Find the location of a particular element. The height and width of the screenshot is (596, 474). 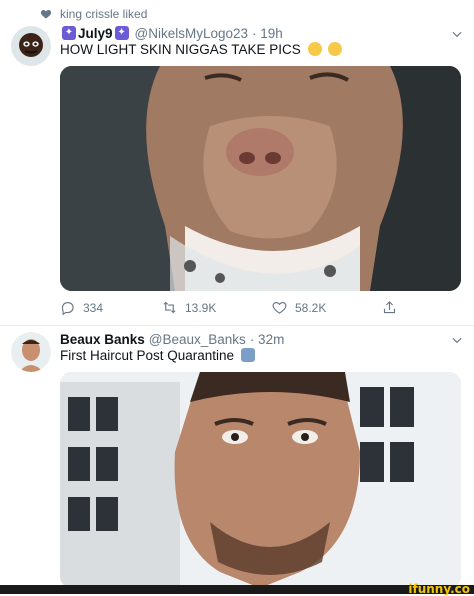

tweet-actions: 334 13.9K 58.2K is located at coordinates (237, 309).